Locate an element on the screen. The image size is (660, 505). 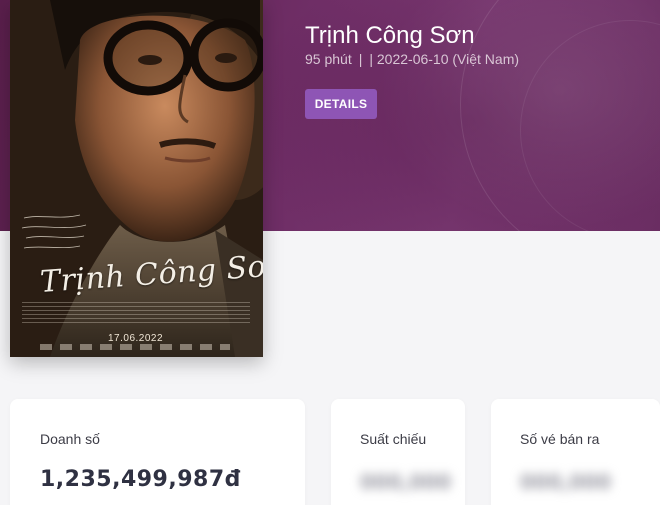
poster-release-date: 17.06.2022 is located at coordinates (136, 338).